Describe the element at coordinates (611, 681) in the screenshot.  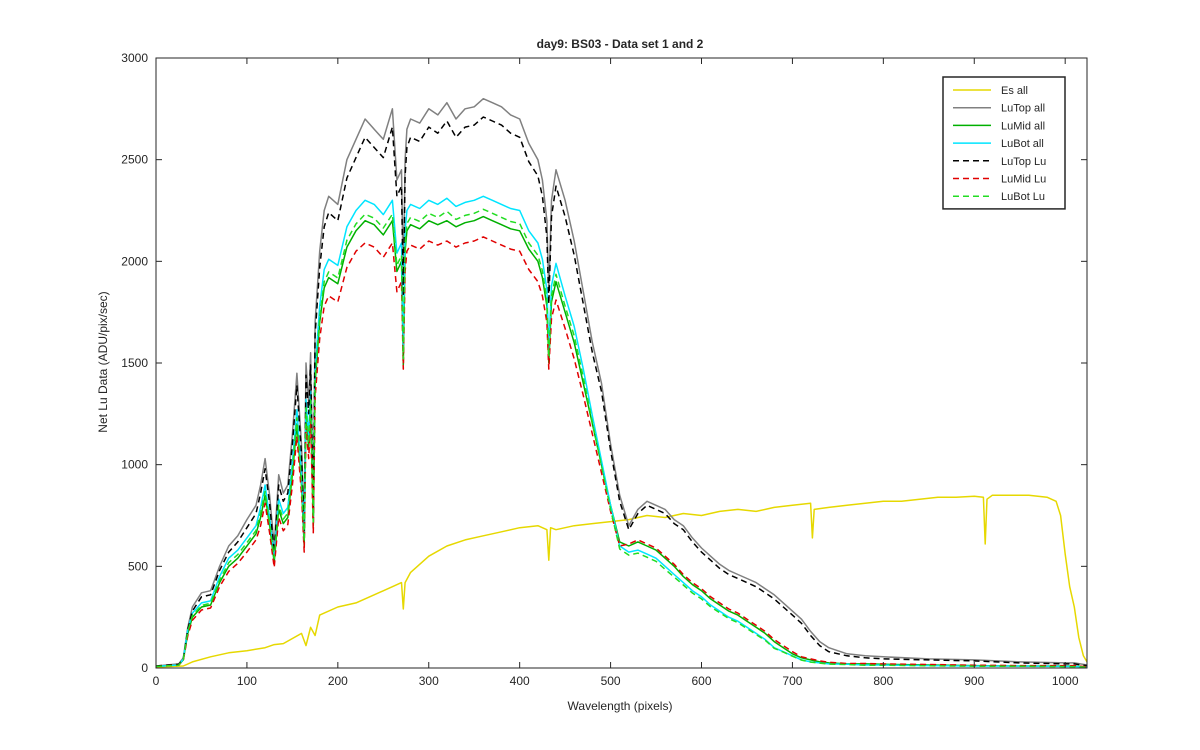
I see `x-tick-label: 500` at that location.